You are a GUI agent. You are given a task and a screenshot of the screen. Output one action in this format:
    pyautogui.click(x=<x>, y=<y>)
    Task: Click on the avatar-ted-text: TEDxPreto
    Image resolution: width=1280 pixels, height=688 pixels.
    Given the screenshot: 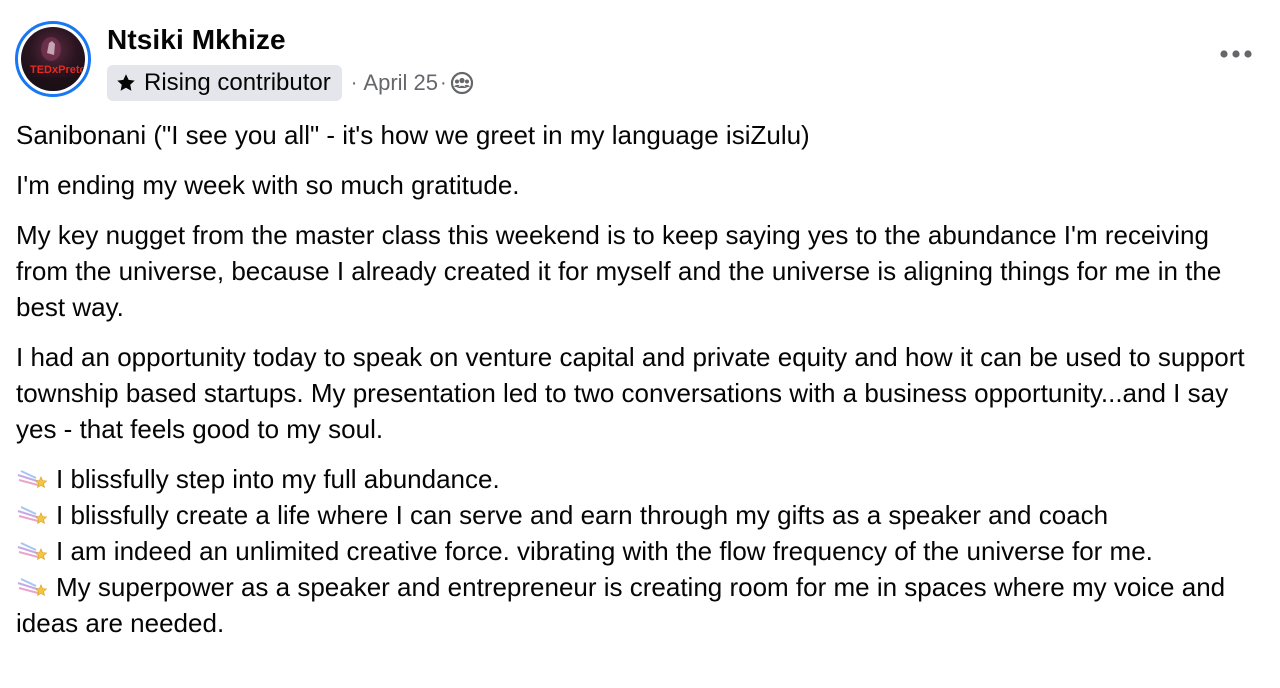 What is the action you would take?
    pyautogui.click(x=57, y=70)
    